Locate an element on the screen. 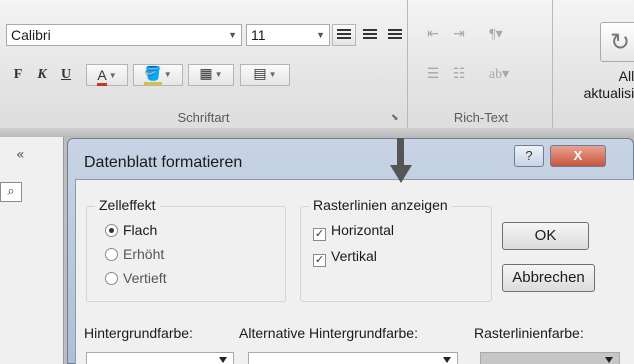  alternate-row-color-button: ▤ ▼ is located at coordinates (265, 75).